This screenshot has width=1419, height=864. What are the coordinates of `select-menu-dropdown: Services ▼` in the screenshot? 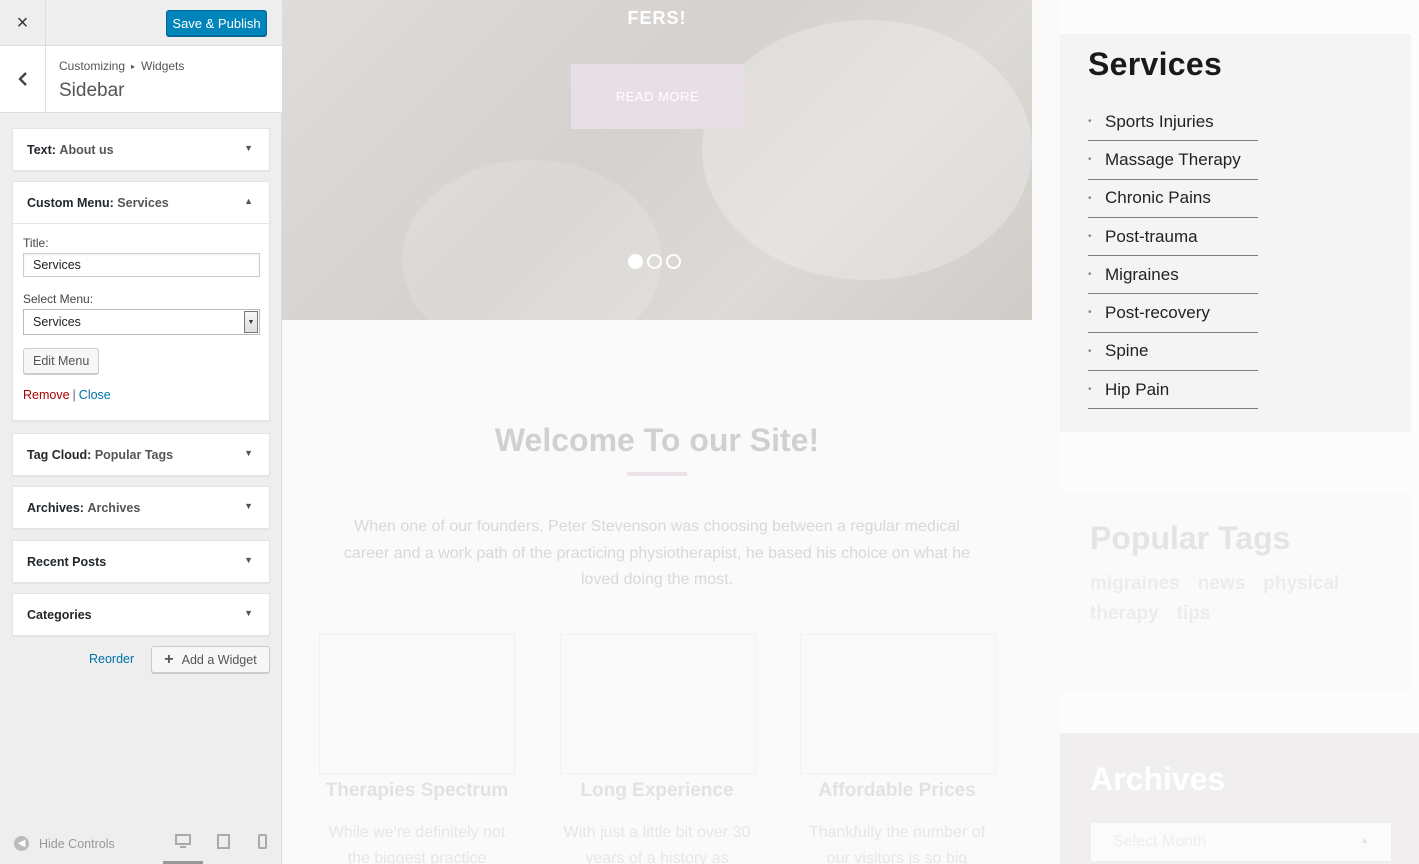 It's located at (141, 322).